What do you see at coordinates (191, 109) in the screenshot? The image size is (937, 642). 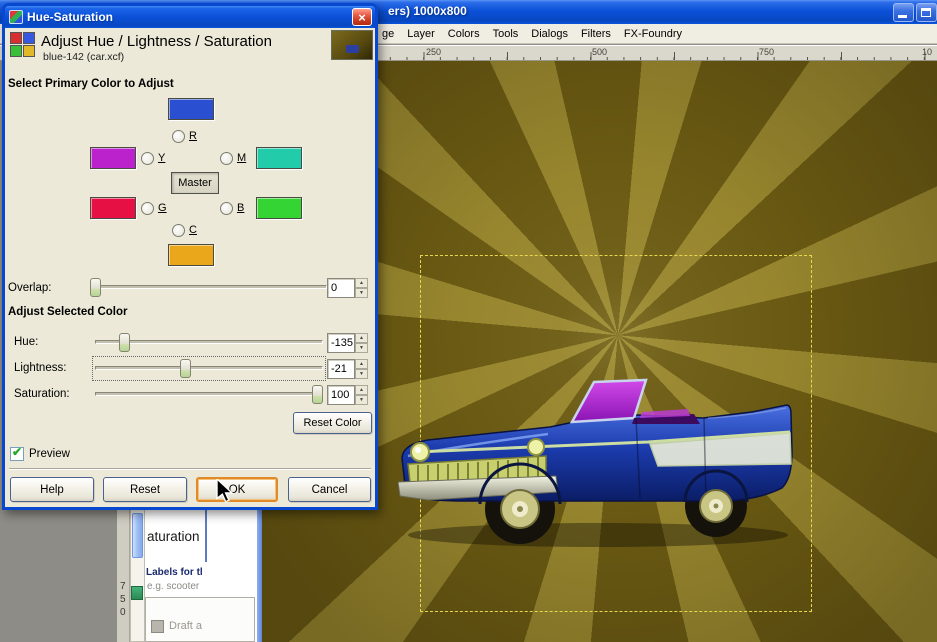 I see `swatch-blue` at bounding box center [191, 109].